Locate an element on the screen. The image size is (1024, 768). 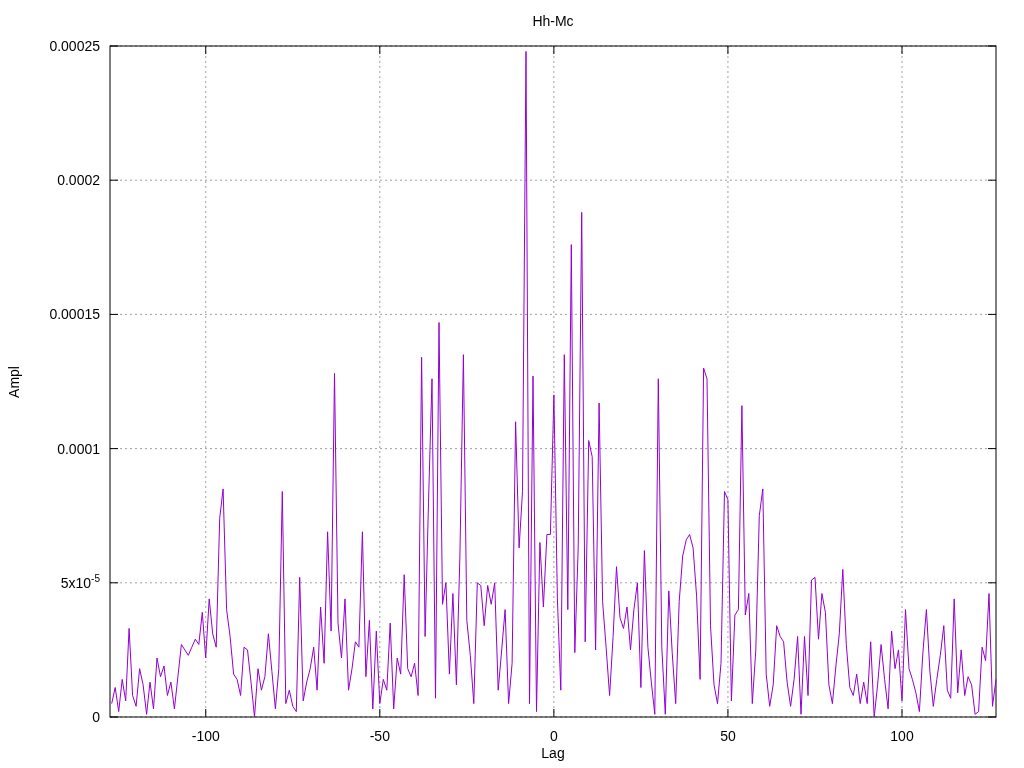
axis-tick-label: 0.00025 is located at coordinates (74, 46).